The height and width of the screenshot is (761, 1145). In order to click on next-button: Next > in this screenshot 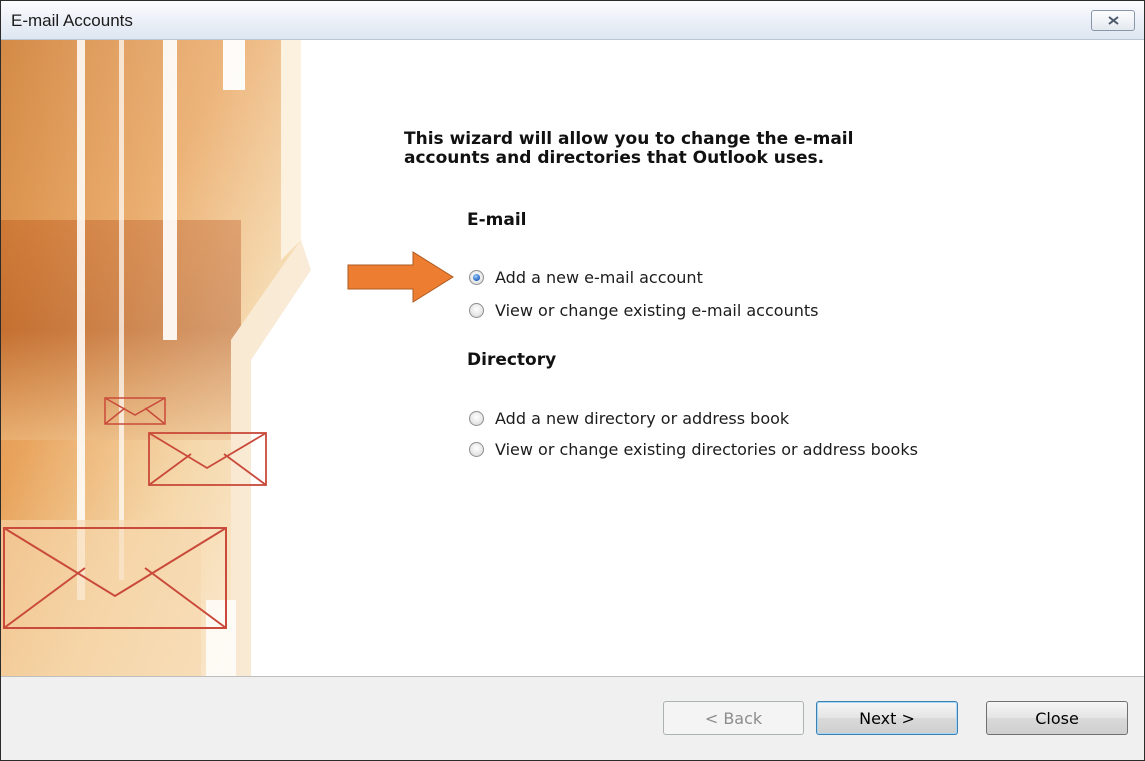, I will do `click(887, 718)`.